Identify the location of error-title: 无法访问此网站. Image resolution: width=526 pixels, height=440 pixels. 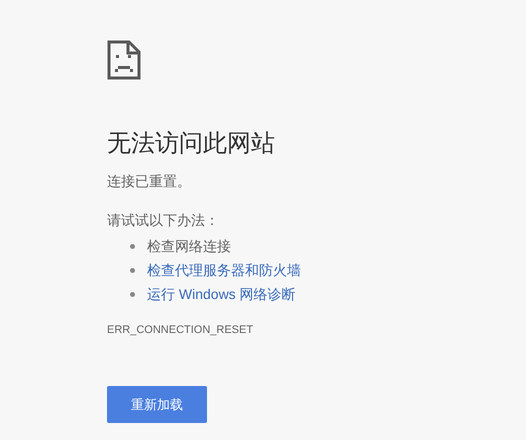
(191, 144).